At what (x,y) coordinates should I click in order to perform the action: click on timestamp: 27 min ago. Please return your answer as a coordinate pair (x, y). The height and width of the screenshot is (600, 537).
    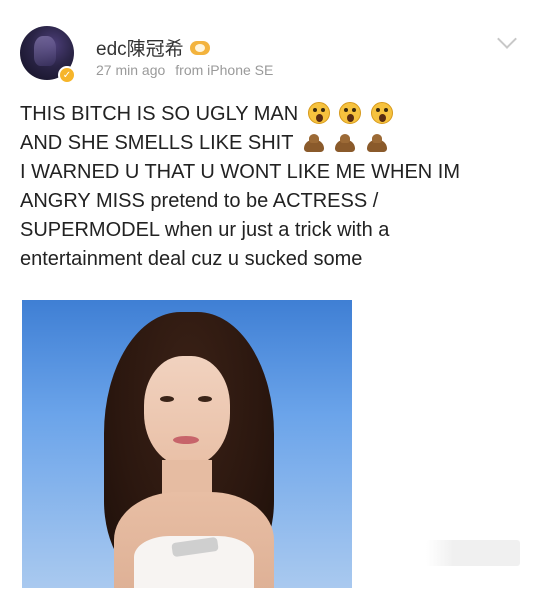
    Looking at the image, I should click on (131, 70).